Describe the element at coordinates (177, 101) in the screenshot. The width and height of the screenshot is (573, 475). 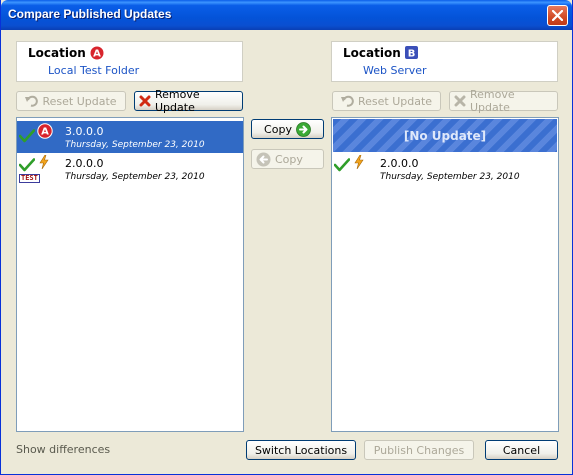
I see `left-remove-update-label: Remove Update` at that location.